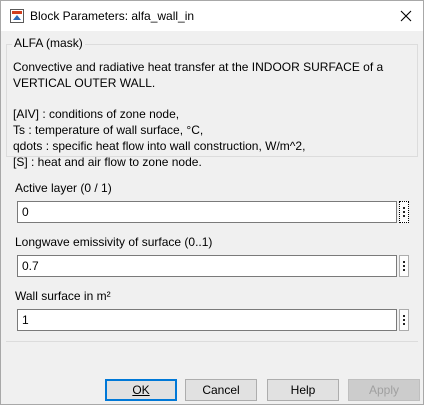  What do you see at coordinates (207, 320) in the screenshot?
I see `wall-surface-input` at bounding box center [207, 320].